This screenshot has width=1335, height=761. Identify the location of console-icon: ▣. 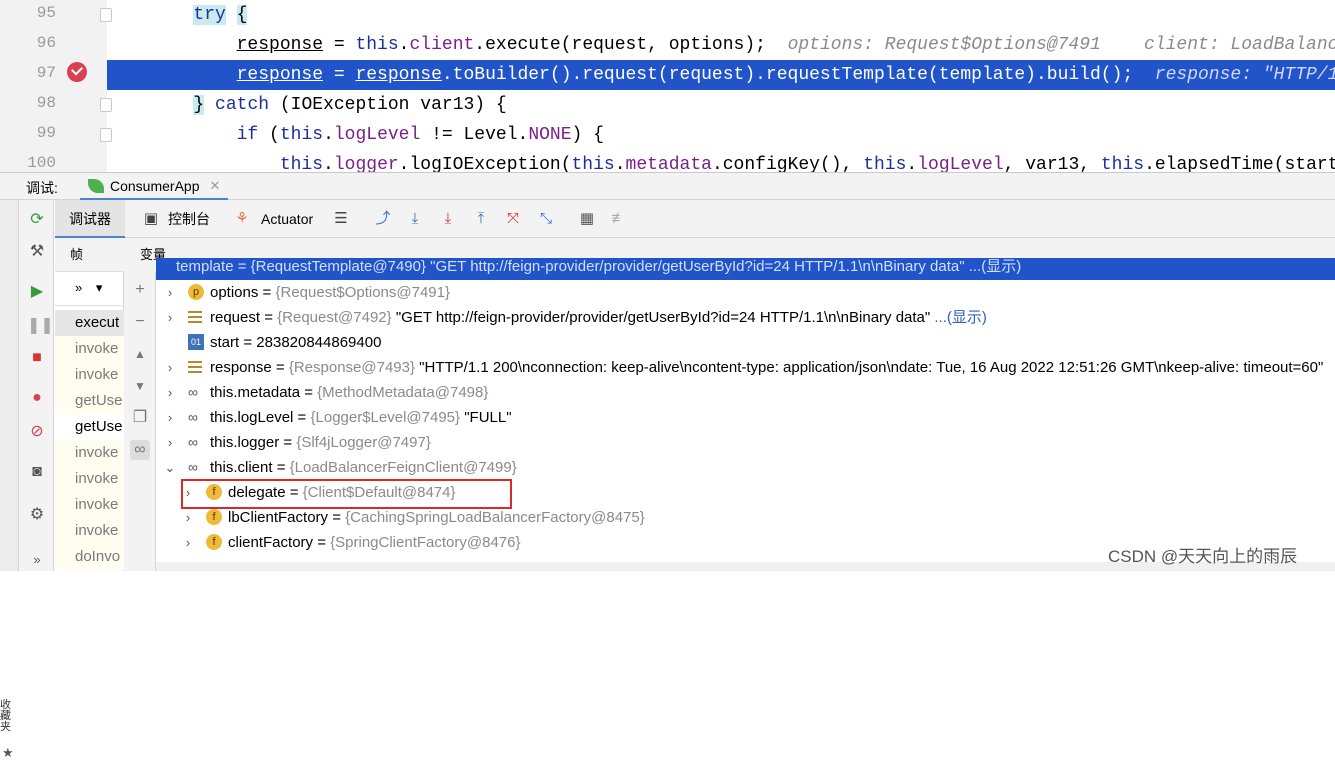
(151, 219).